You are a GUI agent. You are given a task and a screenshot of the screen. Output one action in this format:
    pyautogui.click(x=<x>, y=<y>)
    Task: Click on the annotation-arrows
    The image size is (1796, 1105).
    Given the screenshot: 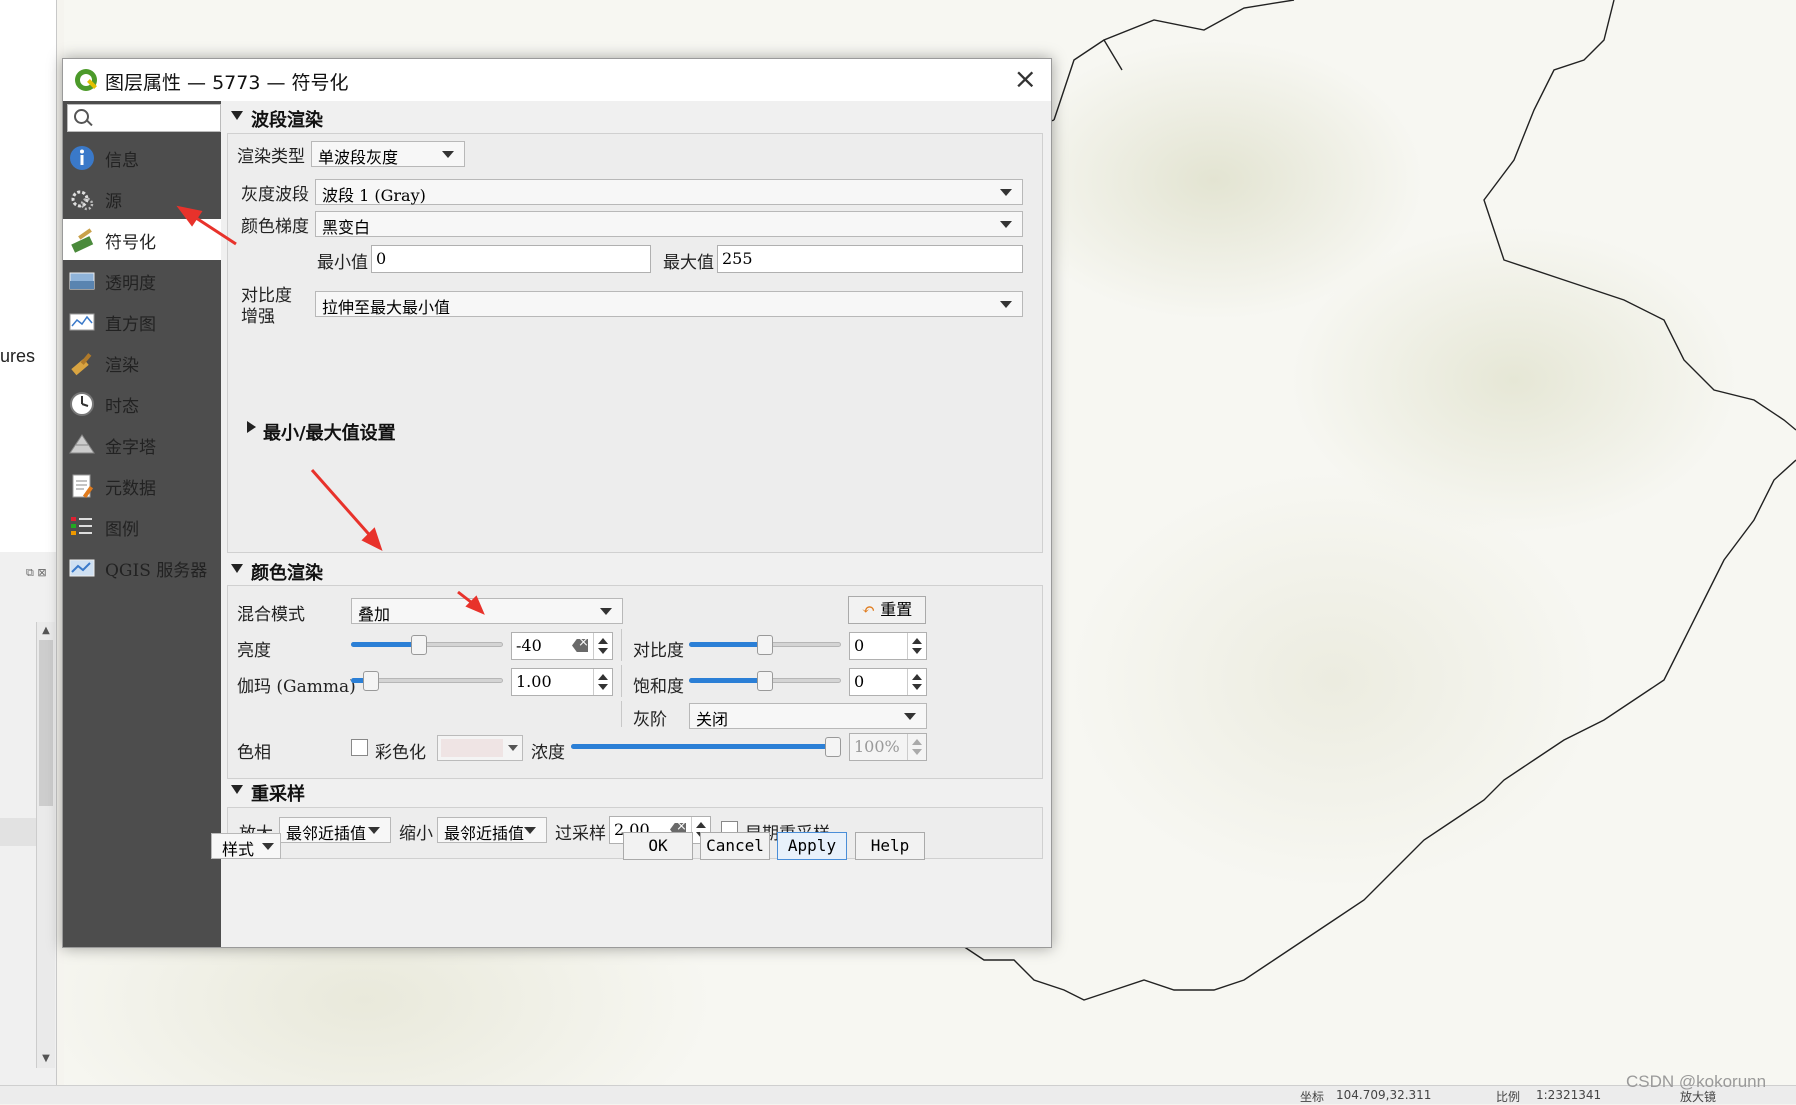 What is the action you would take?
    pyautogui.click(x=330, y=410)
    